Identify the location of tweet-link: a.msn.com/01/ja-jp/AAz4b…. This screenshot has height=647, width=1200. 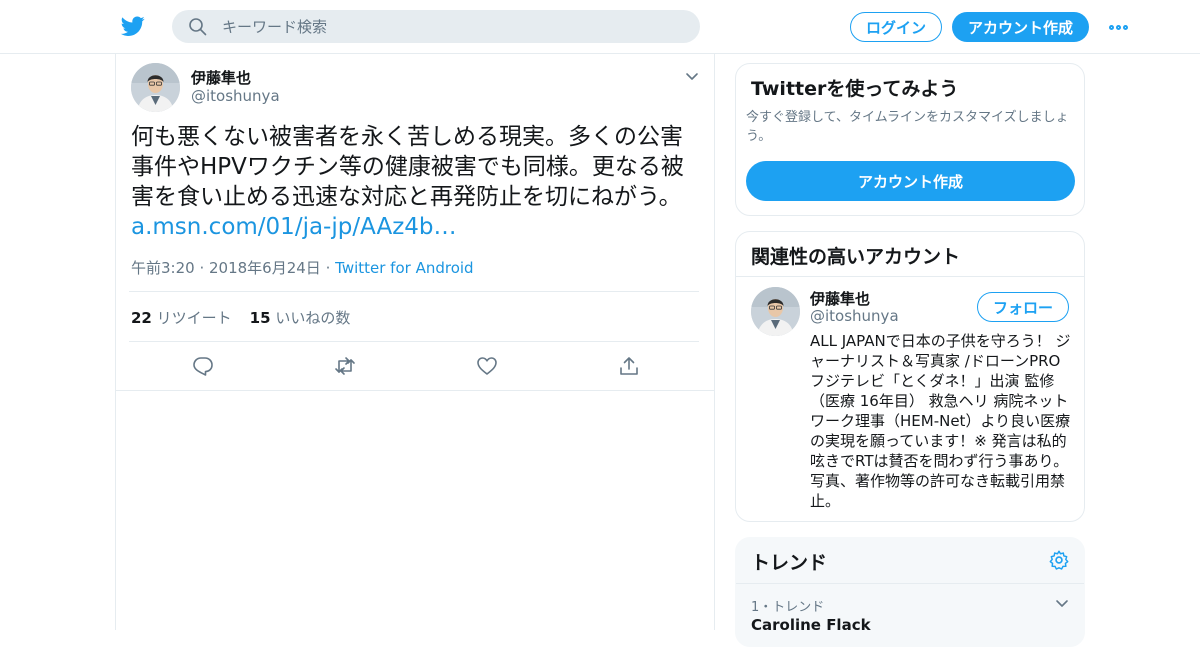
(294, 227).